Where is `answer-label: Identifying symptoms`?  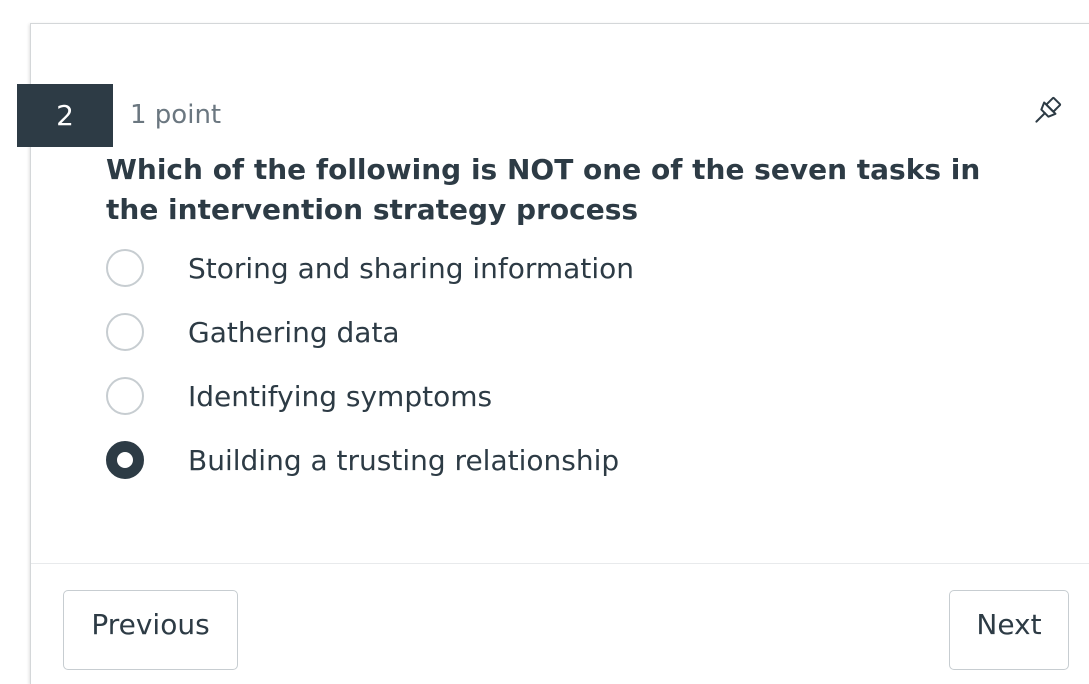
answer-label: Identifying symptoms is located at coordinates (340, 396).